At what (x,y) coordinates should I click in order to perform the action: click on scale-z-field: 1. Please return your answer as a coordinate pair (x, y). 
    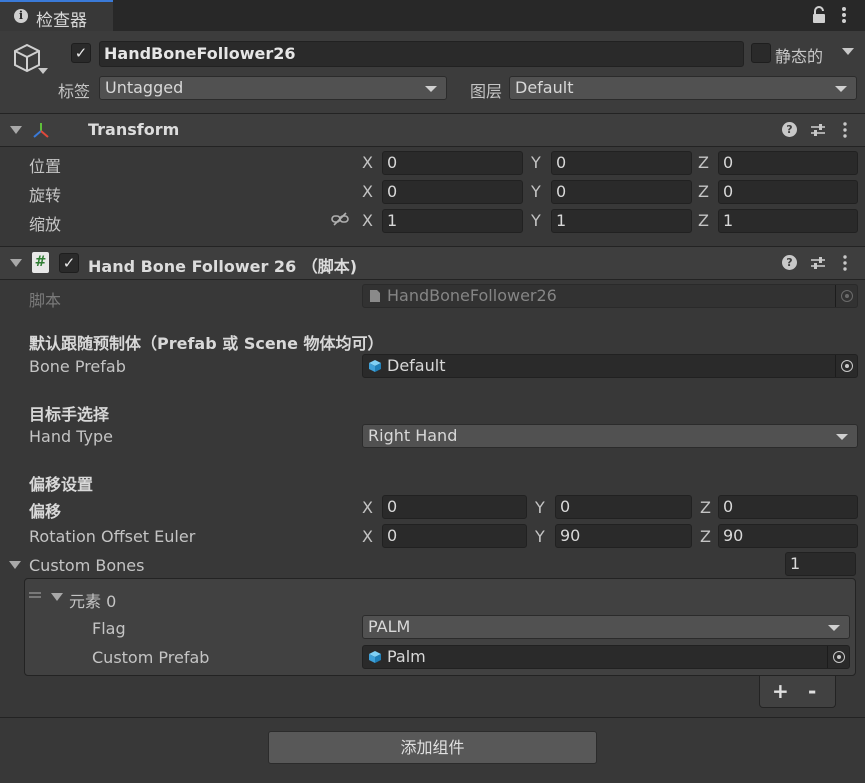
    Looking at the image, I should click on (788, 221).